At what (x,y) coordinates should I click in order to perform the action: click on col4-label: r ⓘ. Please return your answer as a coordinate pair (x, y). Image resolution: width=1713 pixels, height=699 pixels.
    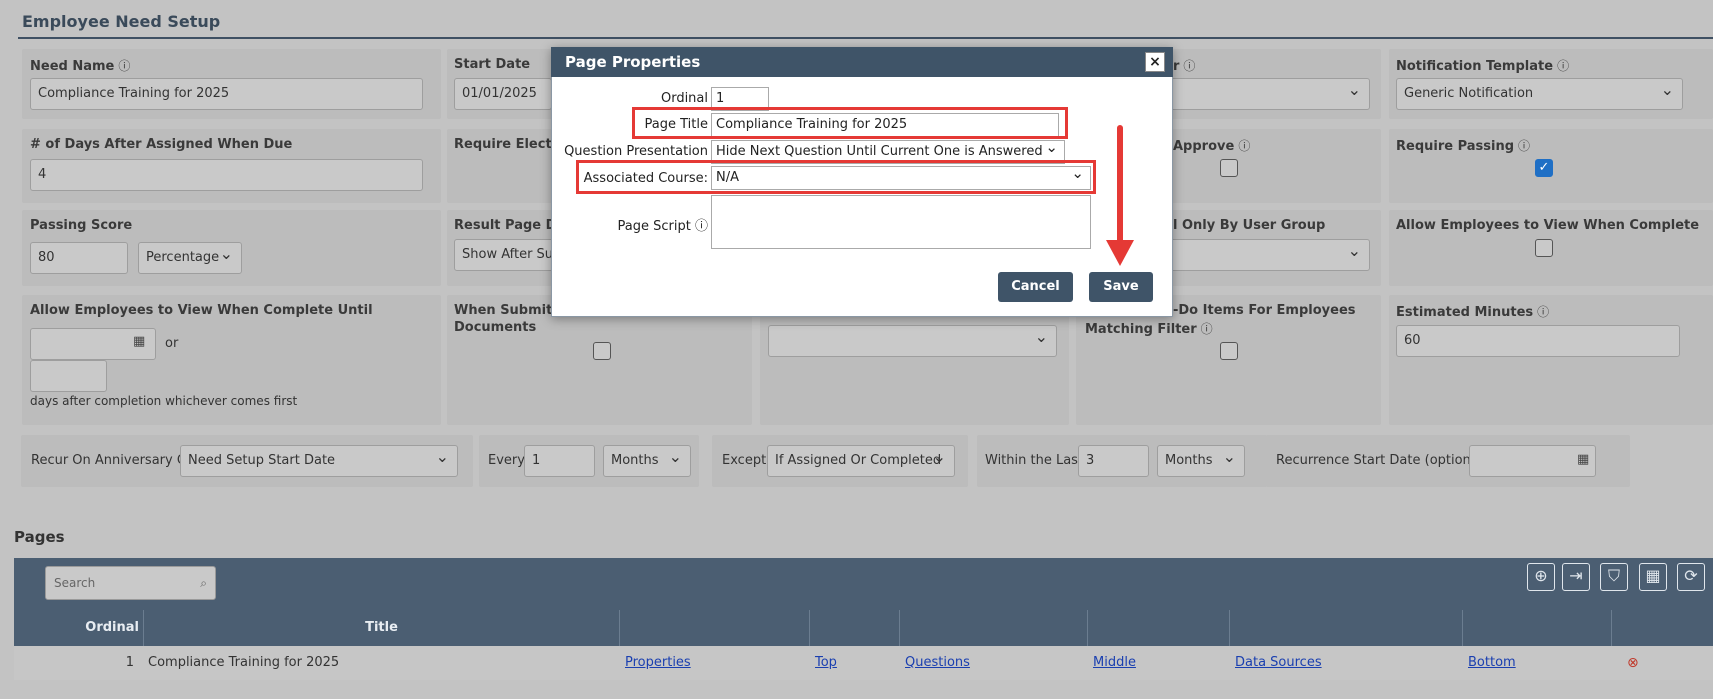
    Looking at the image, I should click on (1184, 66).